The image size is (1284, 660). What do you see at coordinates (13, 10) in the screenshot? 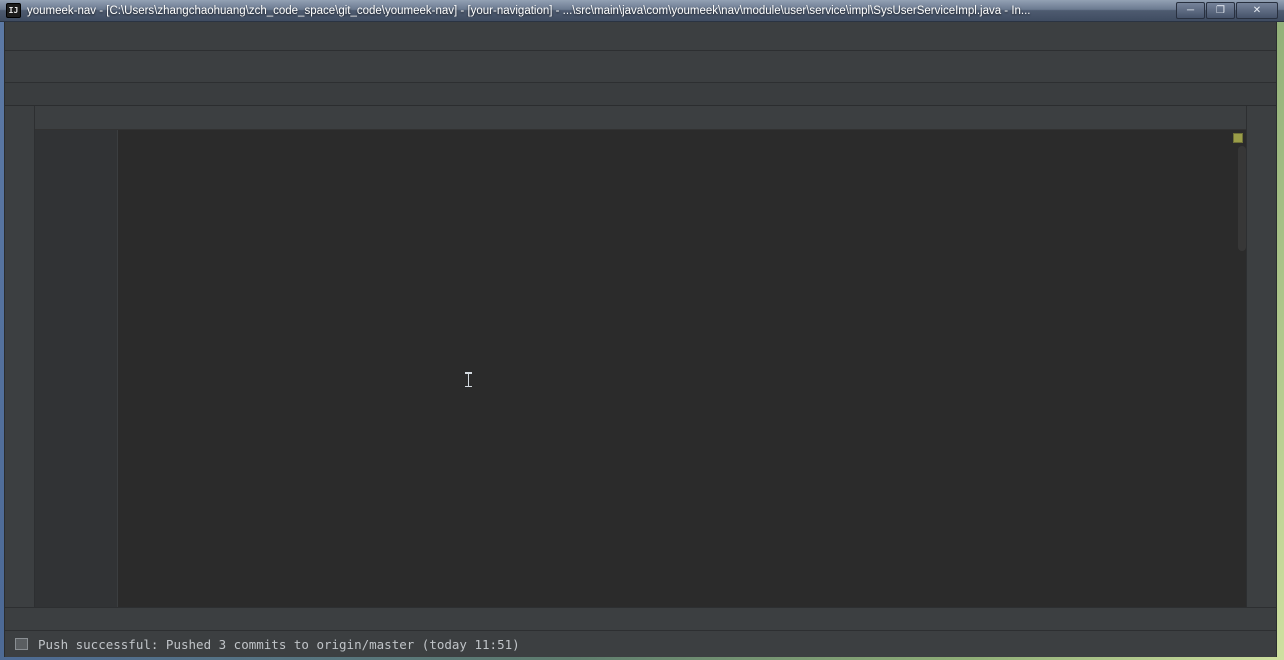
I see `intellij-logo-icon: IJ` at bounding box center [13, 10].